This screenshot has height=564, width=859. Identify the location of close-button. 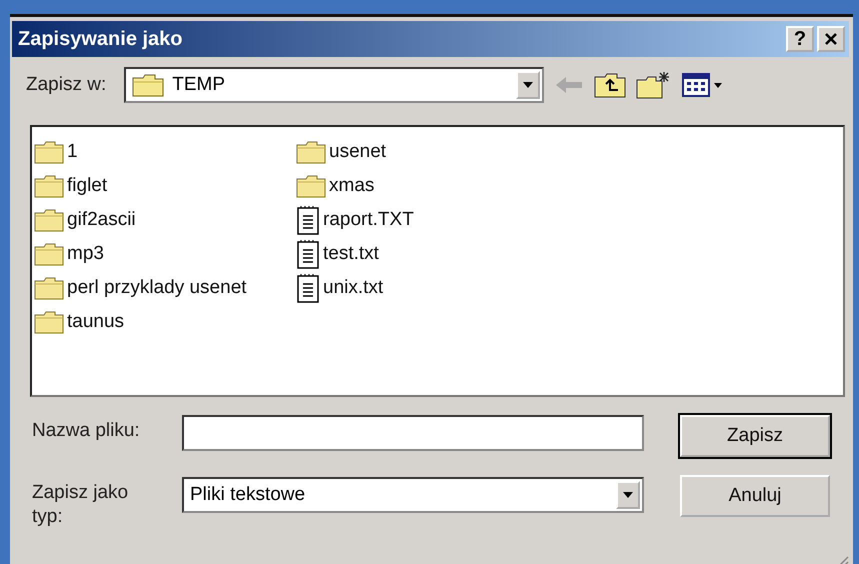
(831, 39).